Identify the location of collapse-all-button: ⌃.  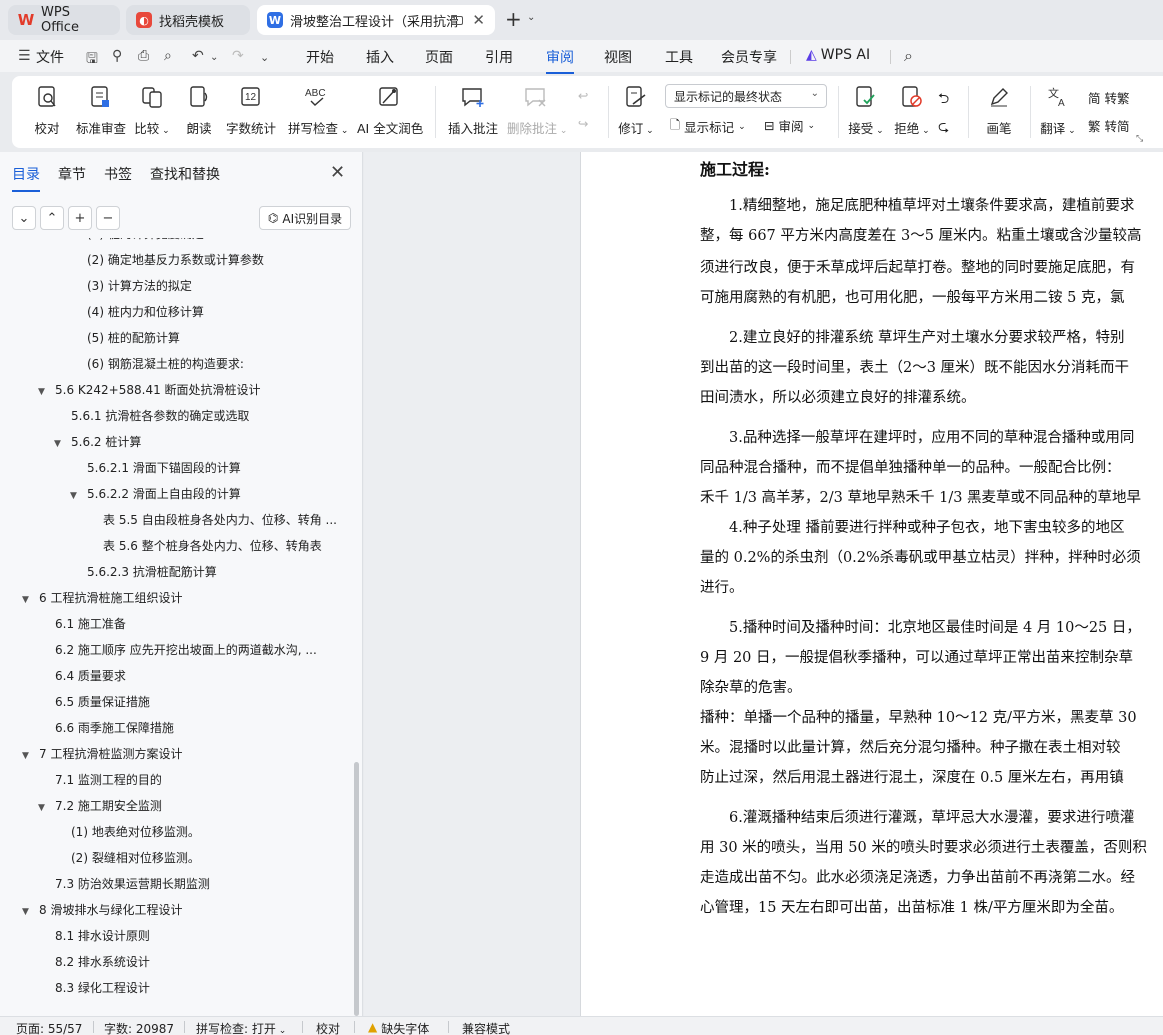
(52, 218).